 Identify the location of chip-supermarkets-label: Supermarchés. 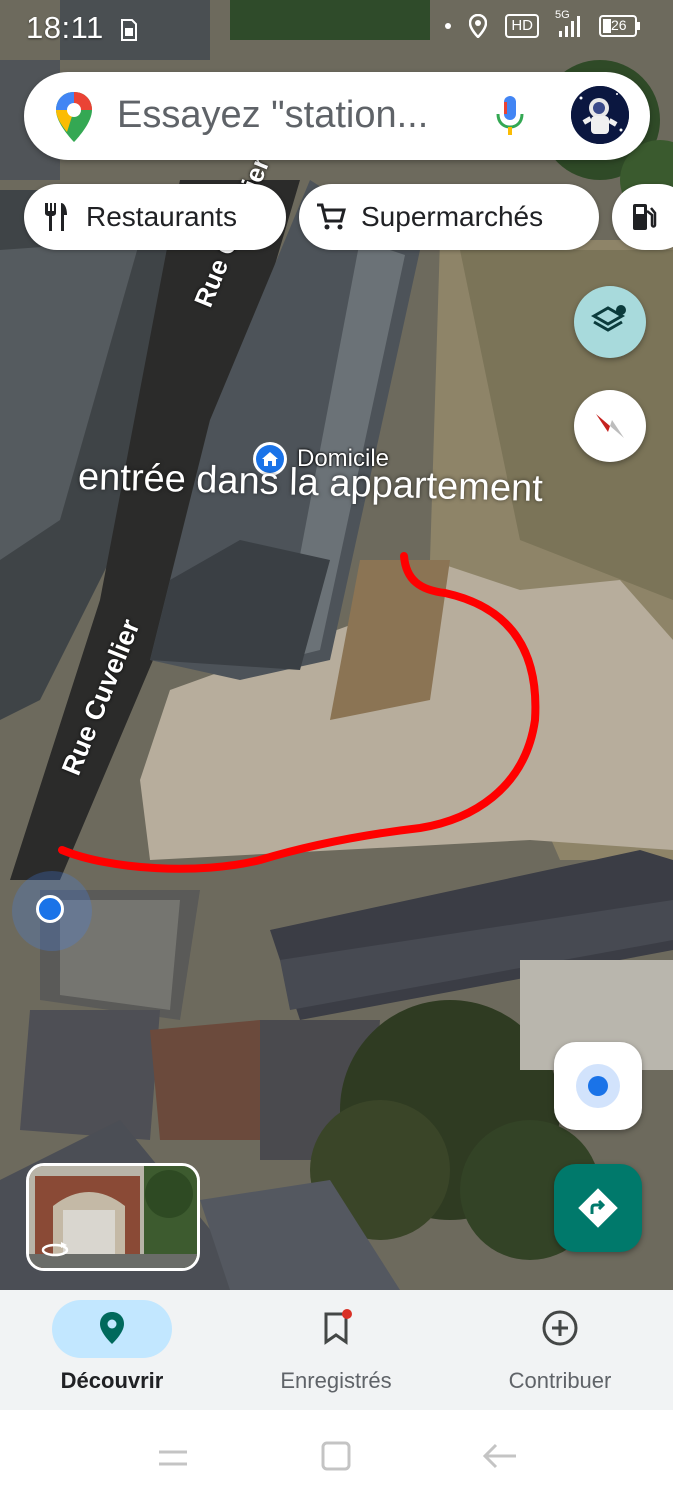
(452, 216).